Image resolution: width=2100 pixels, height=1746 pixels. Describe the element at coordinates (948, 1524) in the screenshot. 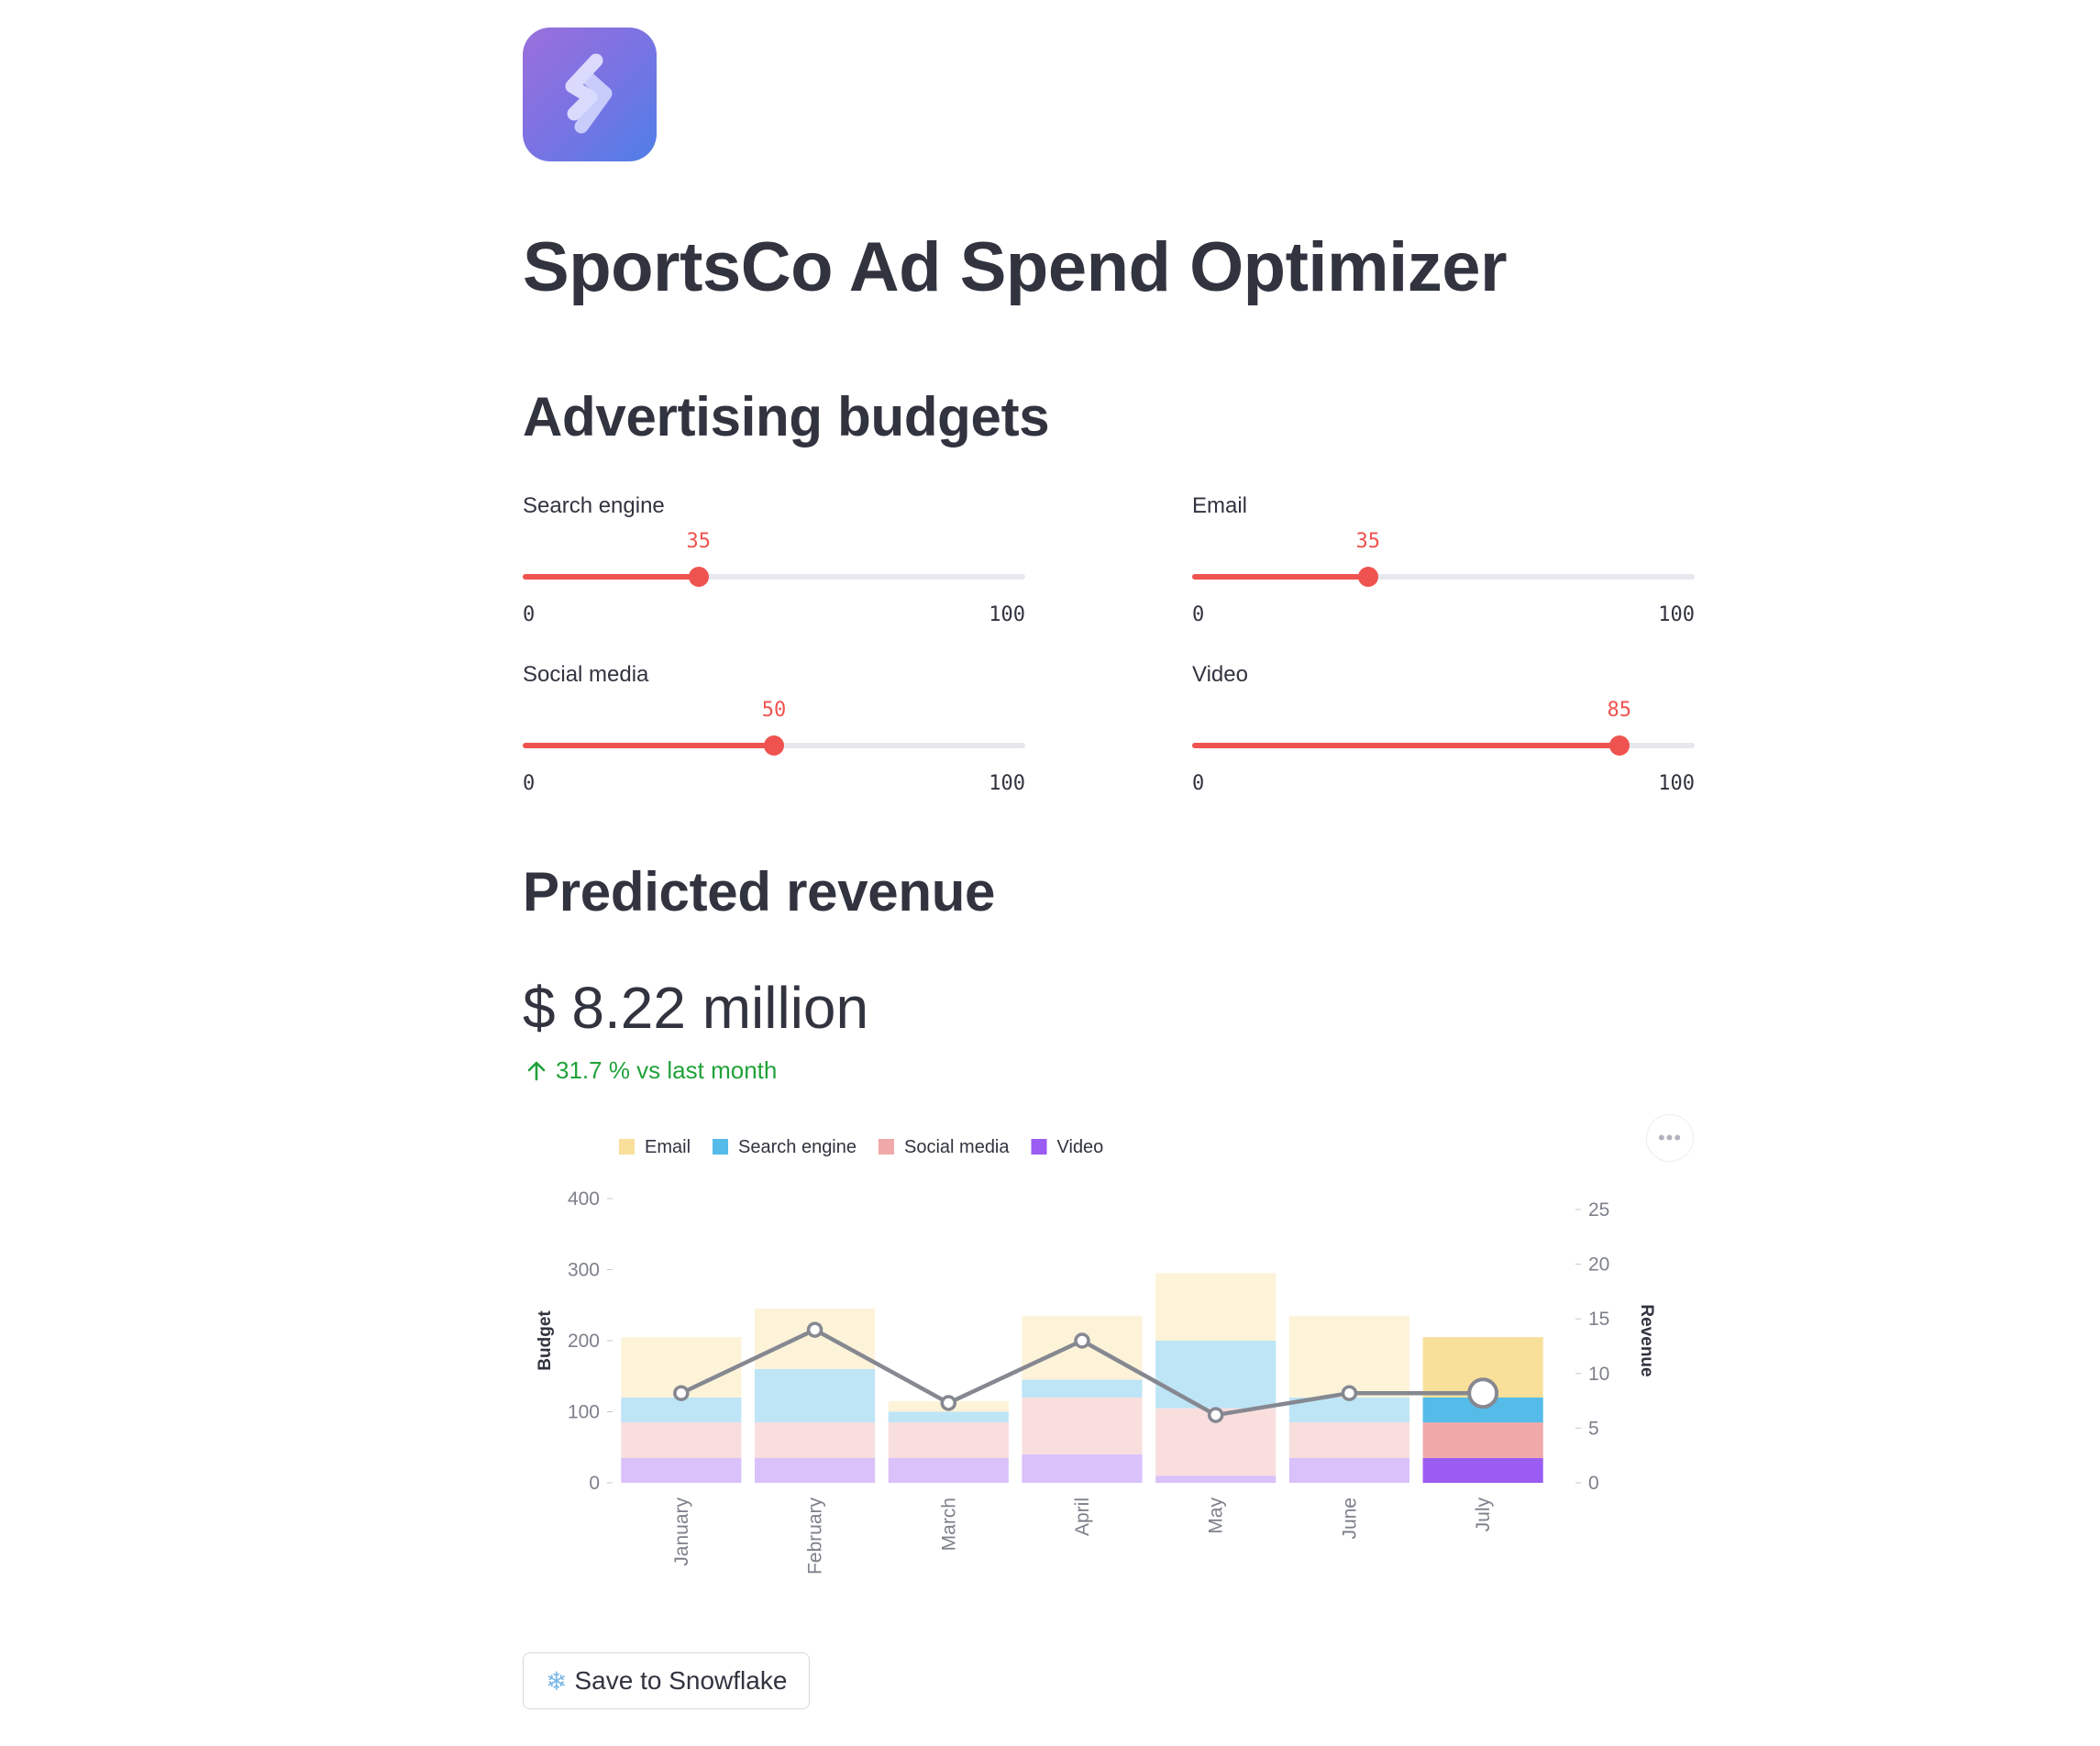

I see `x-tick-label: March` at that location.